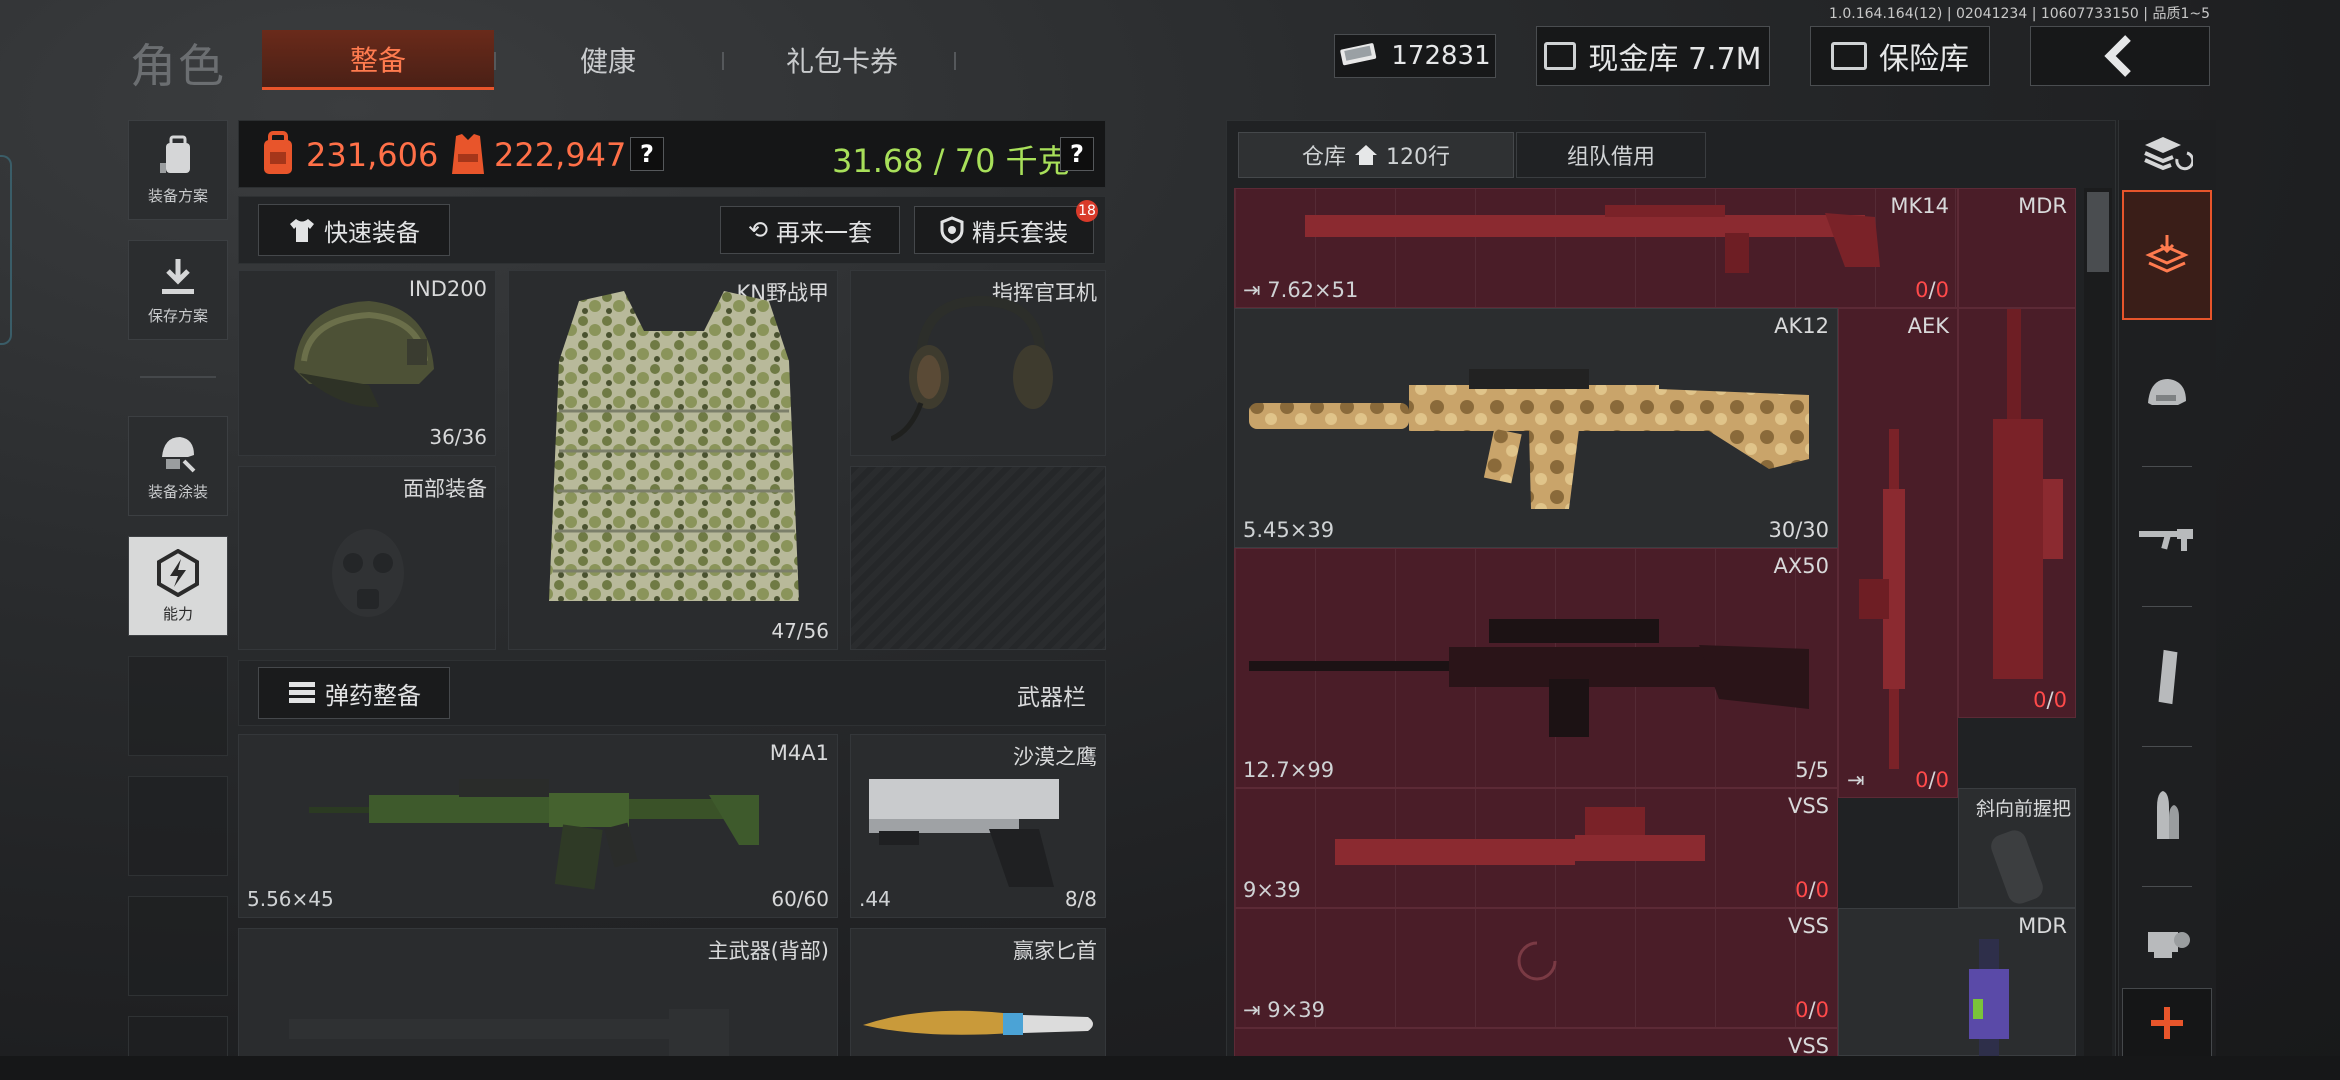  Describe the element at coordinates (1801, 566) in the screenshot. I see `item-name: AX50` at that location.